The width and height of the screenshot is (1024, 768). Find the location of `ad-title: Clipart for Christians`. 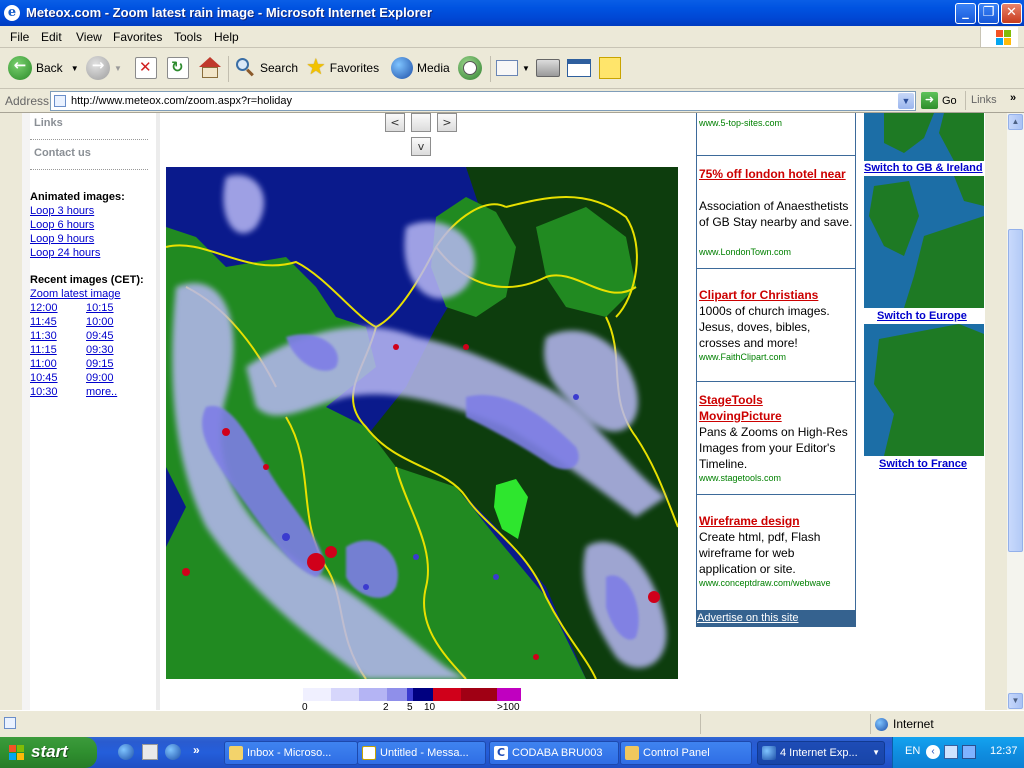

ad-title: Clipart for Christians is located at coordinates (774, 295).